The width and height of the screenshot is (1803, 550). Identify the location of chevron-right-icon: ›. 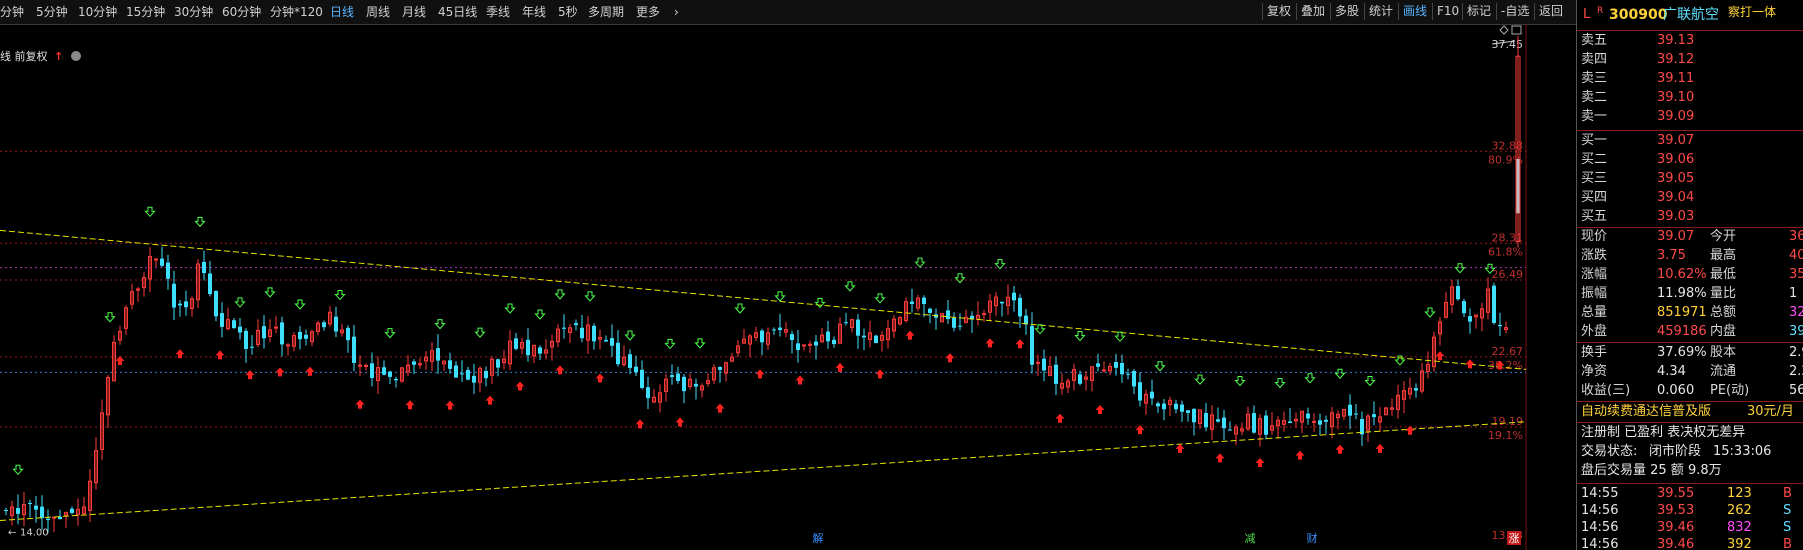
(676, 12).